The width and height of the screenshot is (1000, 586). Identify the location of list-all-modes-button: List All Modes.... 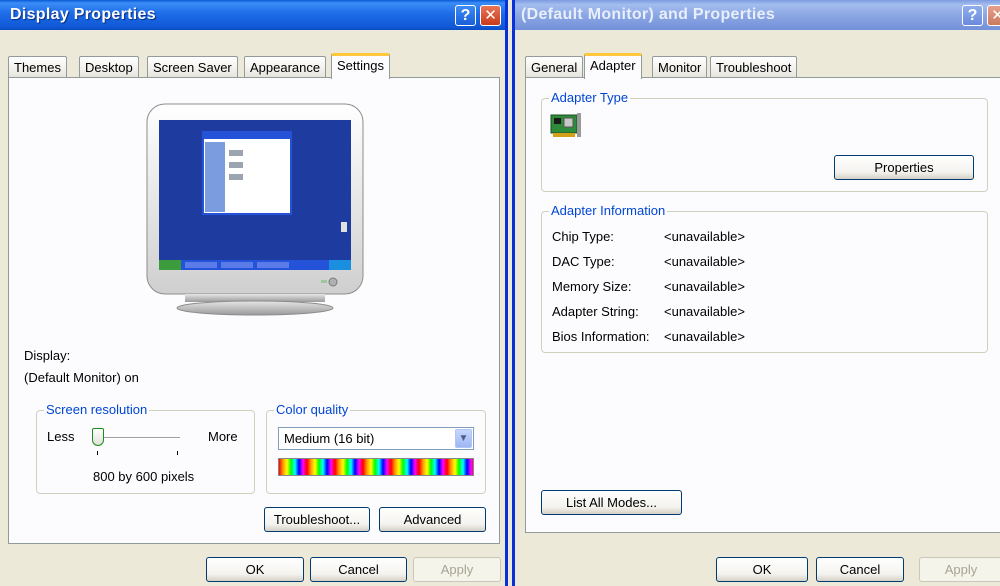
(611, 502).